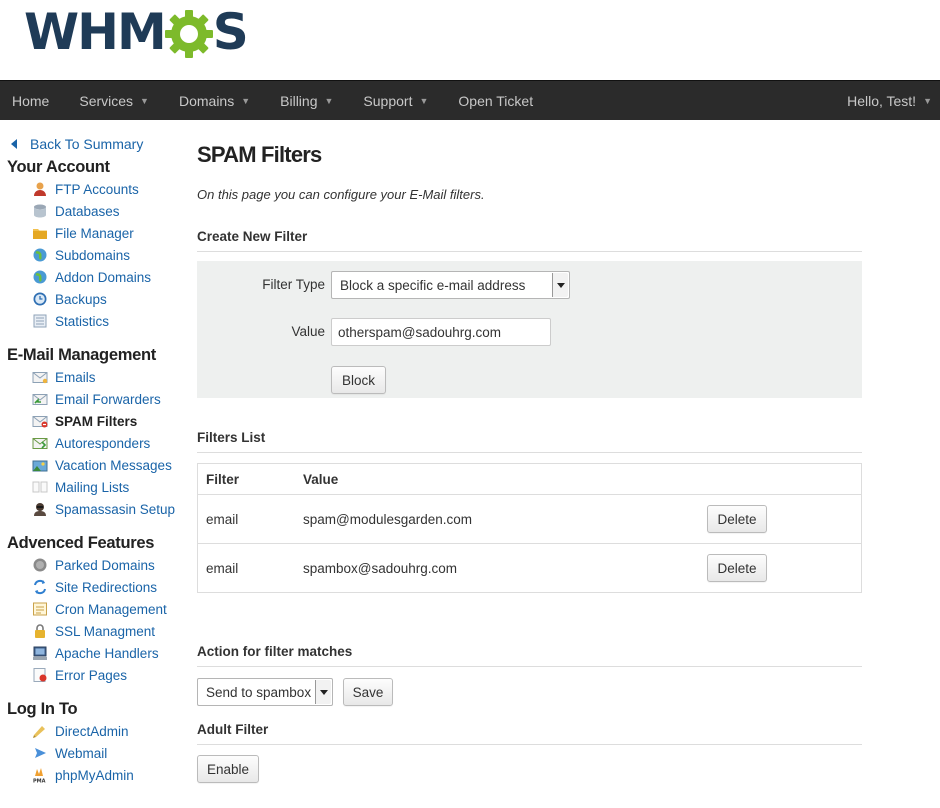  Describe the element at coordinates (39, 732) in the screenshot. I see `directadmin-icon` at that location.